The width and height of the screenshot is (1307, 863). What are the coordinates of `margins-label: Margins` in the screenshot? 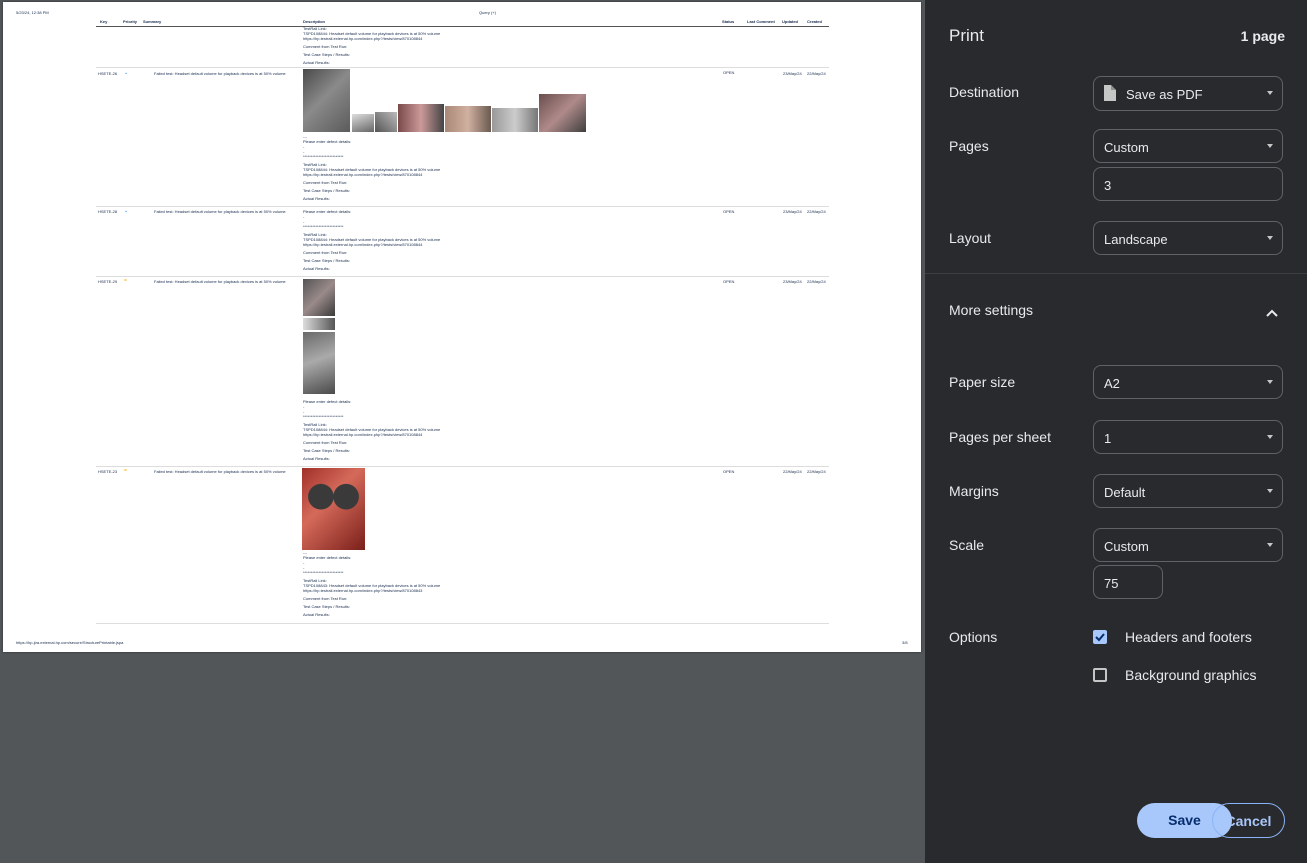 It's located at (974, 491).